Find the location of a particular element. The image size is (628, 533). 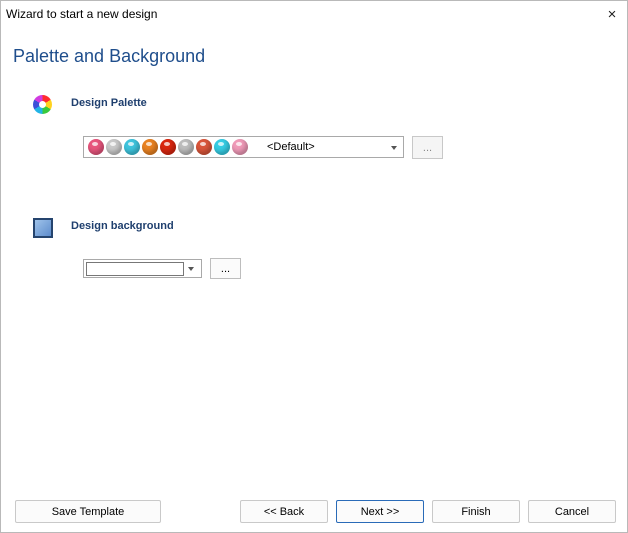

background-dropdown is located at coordinates (142, 268).